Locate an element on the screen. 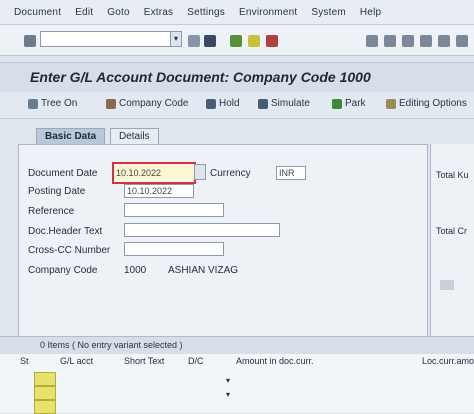  first-page-icon is located at coordinates (426, 41).